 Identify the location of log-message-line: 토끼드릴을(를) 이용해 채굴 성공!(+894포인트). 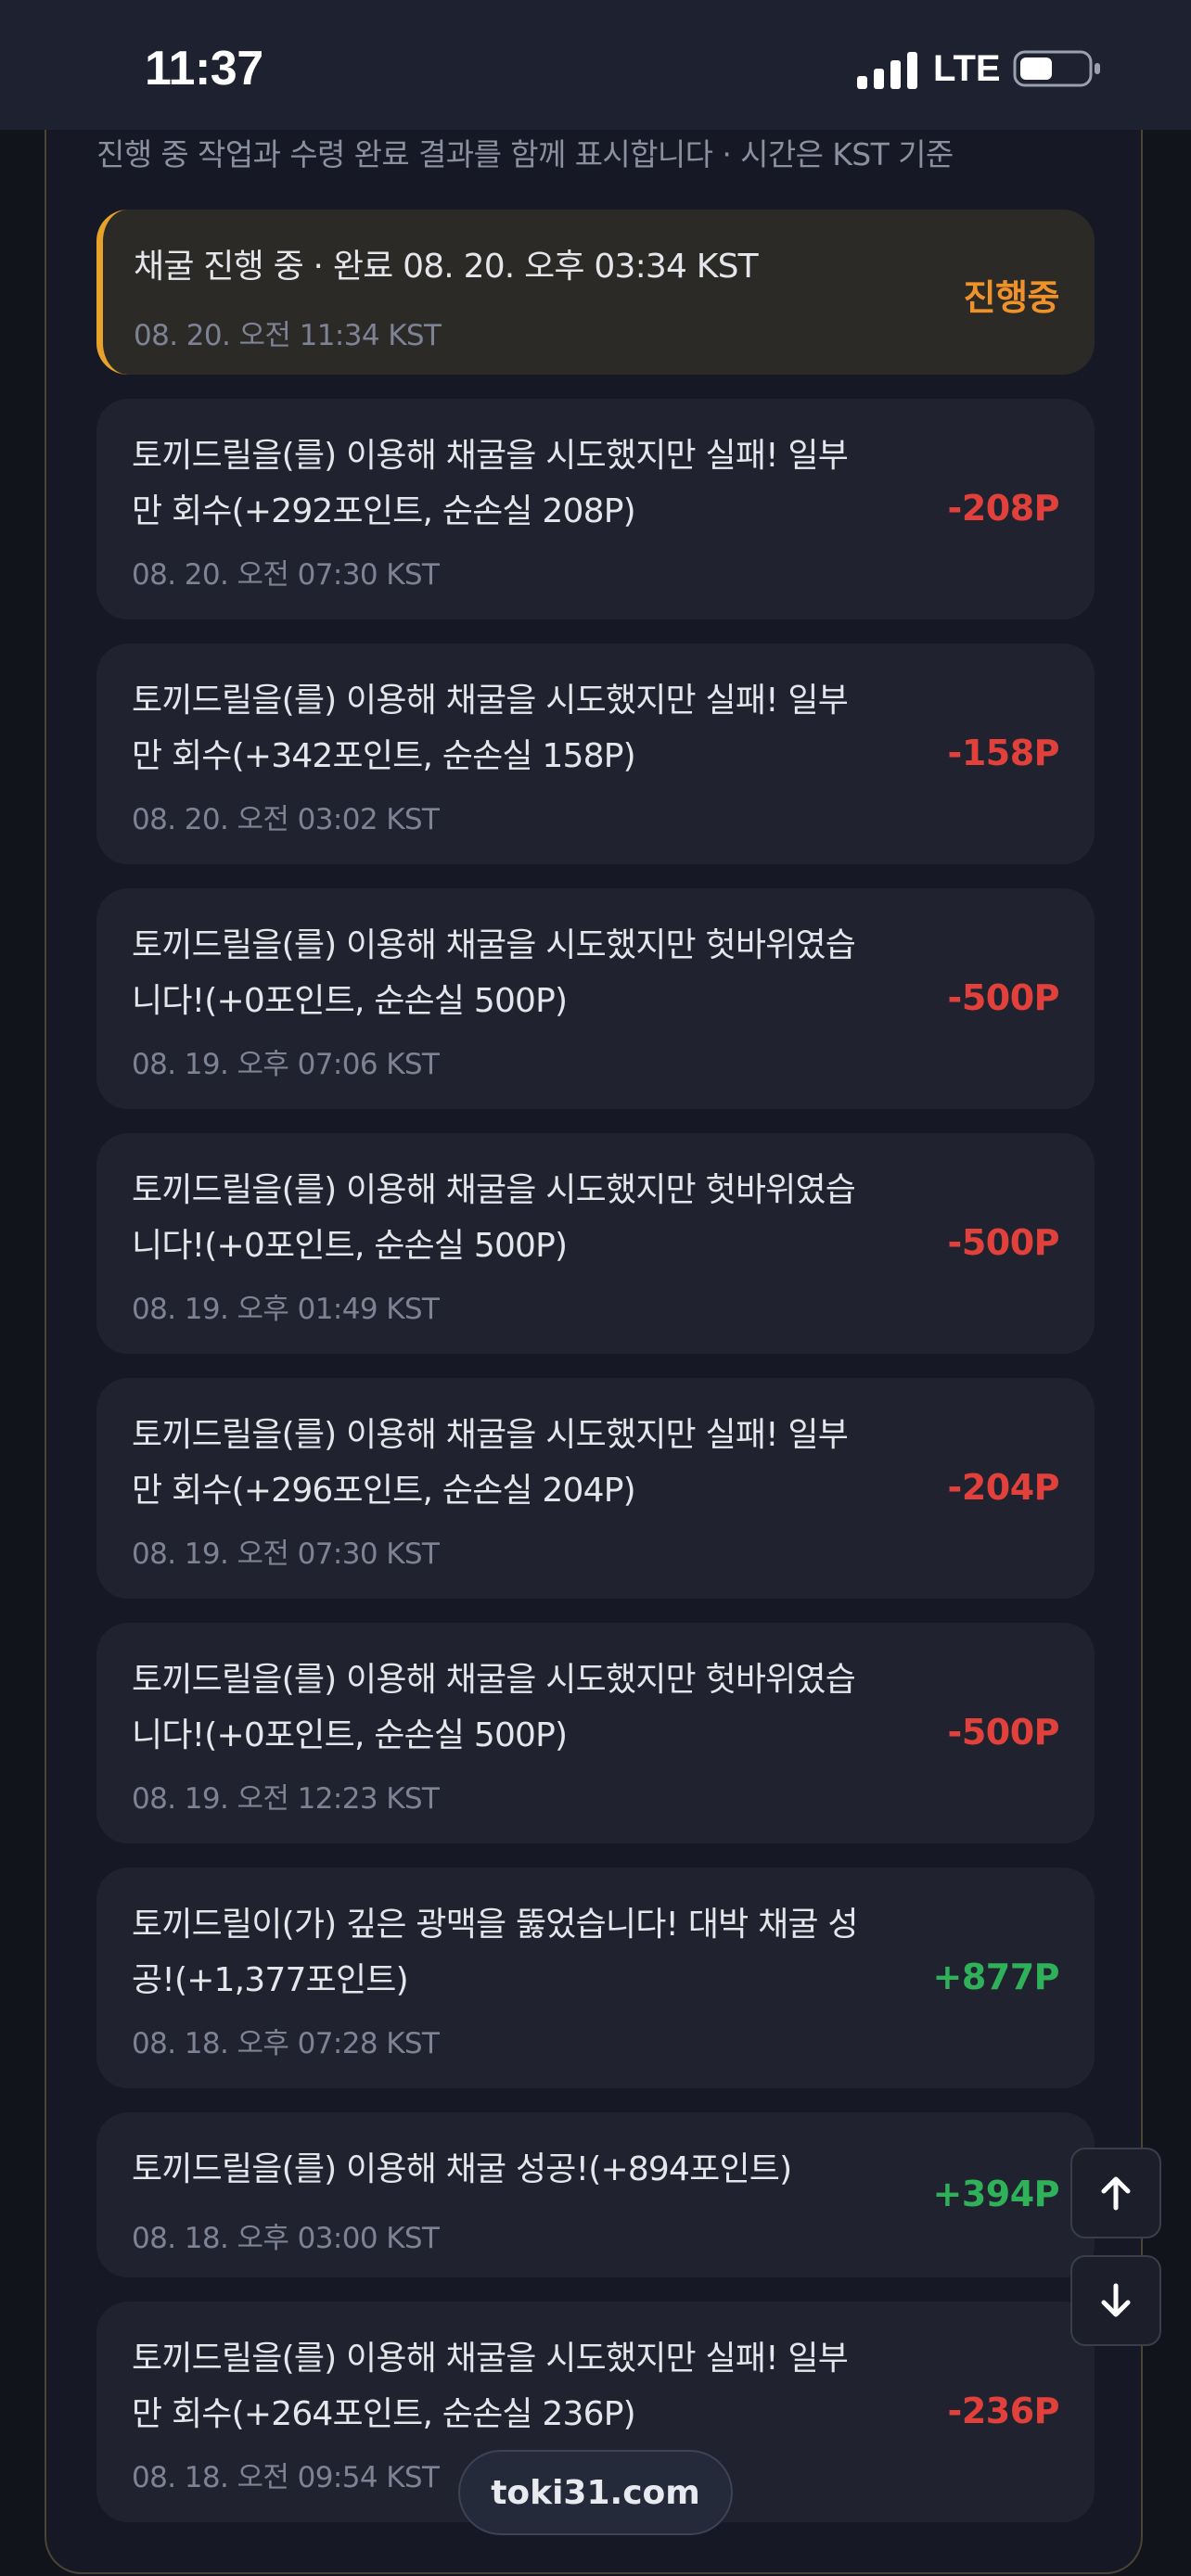
(462, 2169).